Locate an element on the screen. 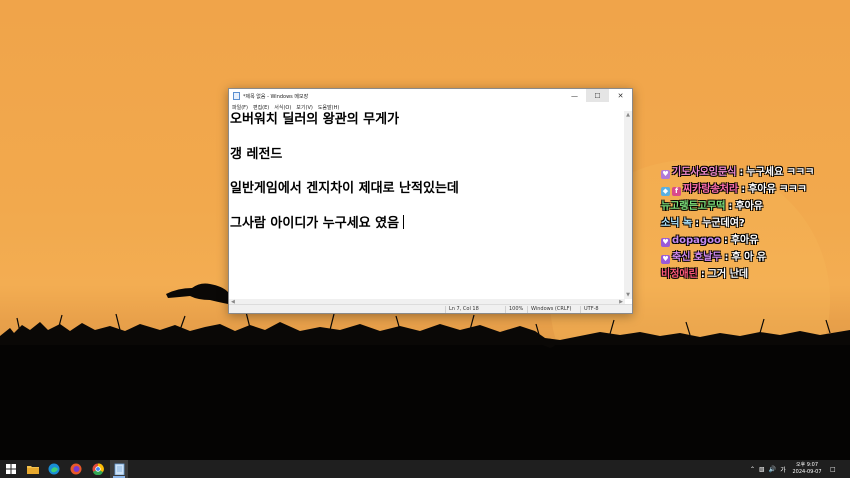 This screenshot has height=478, width=850. menu-format: 서식(O) is located at coordinates (282, 107).